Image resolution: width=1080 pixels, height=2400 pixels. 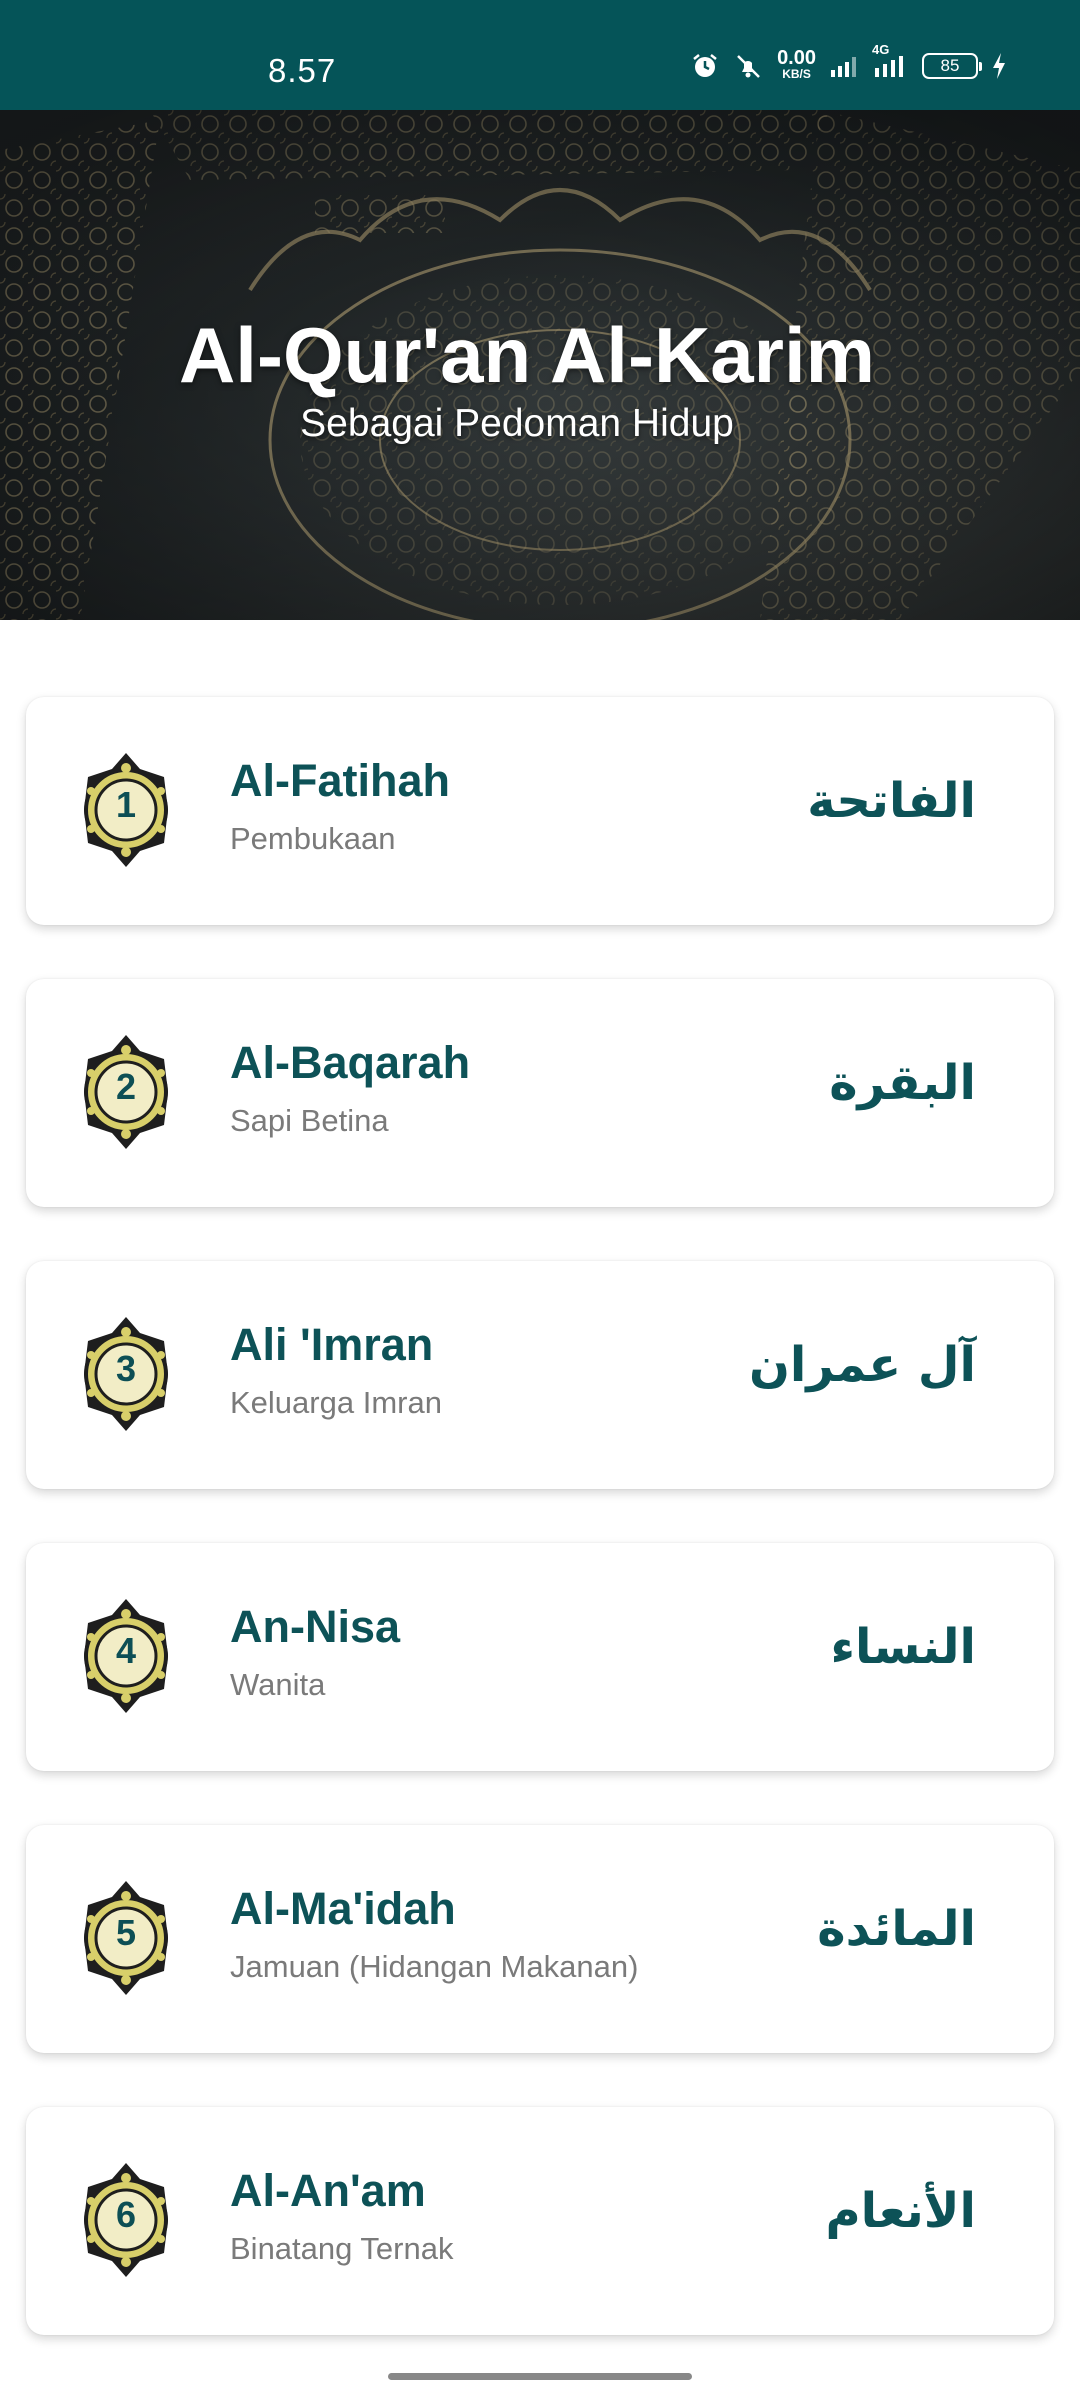 What do you see at coordinates (309, 1120) in the screenshot?
I see `surah-meaning: Sapi Betina` at bounding box center [309, 1120].